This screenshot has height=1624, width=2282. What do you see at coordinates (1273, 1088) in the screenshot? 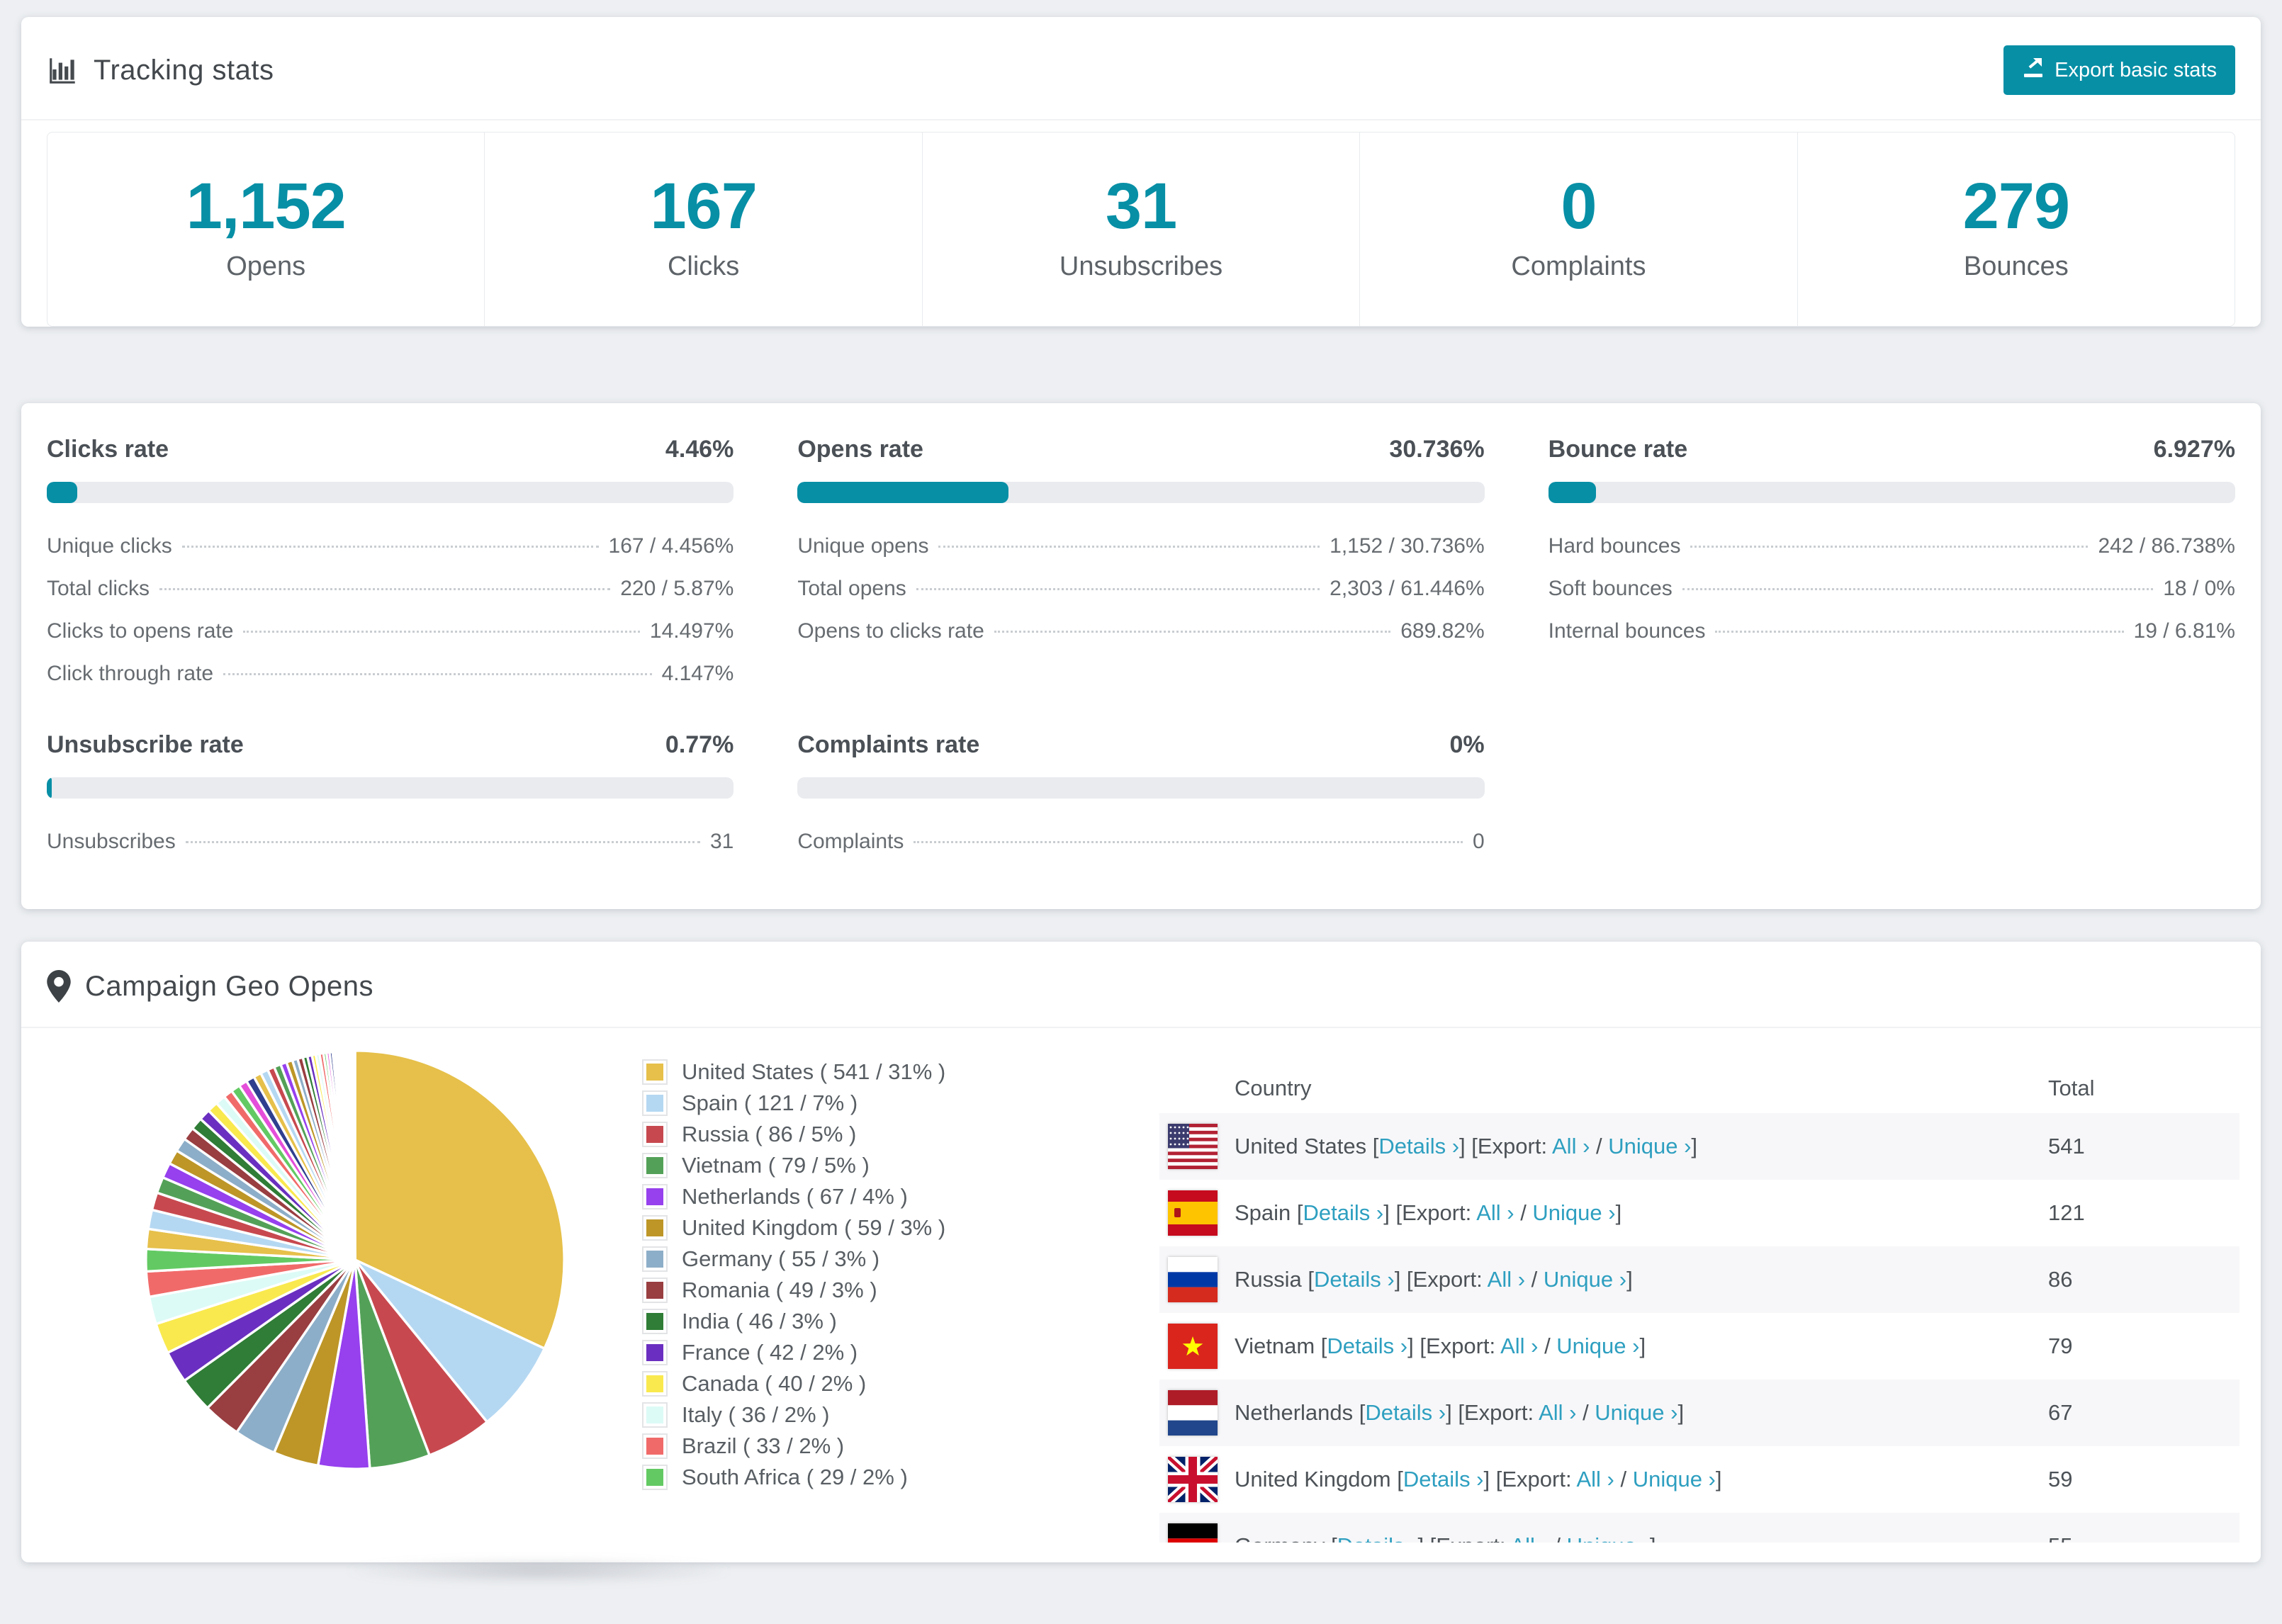
I see `country-column-header: Country` at bounding box center [1273, 1088].